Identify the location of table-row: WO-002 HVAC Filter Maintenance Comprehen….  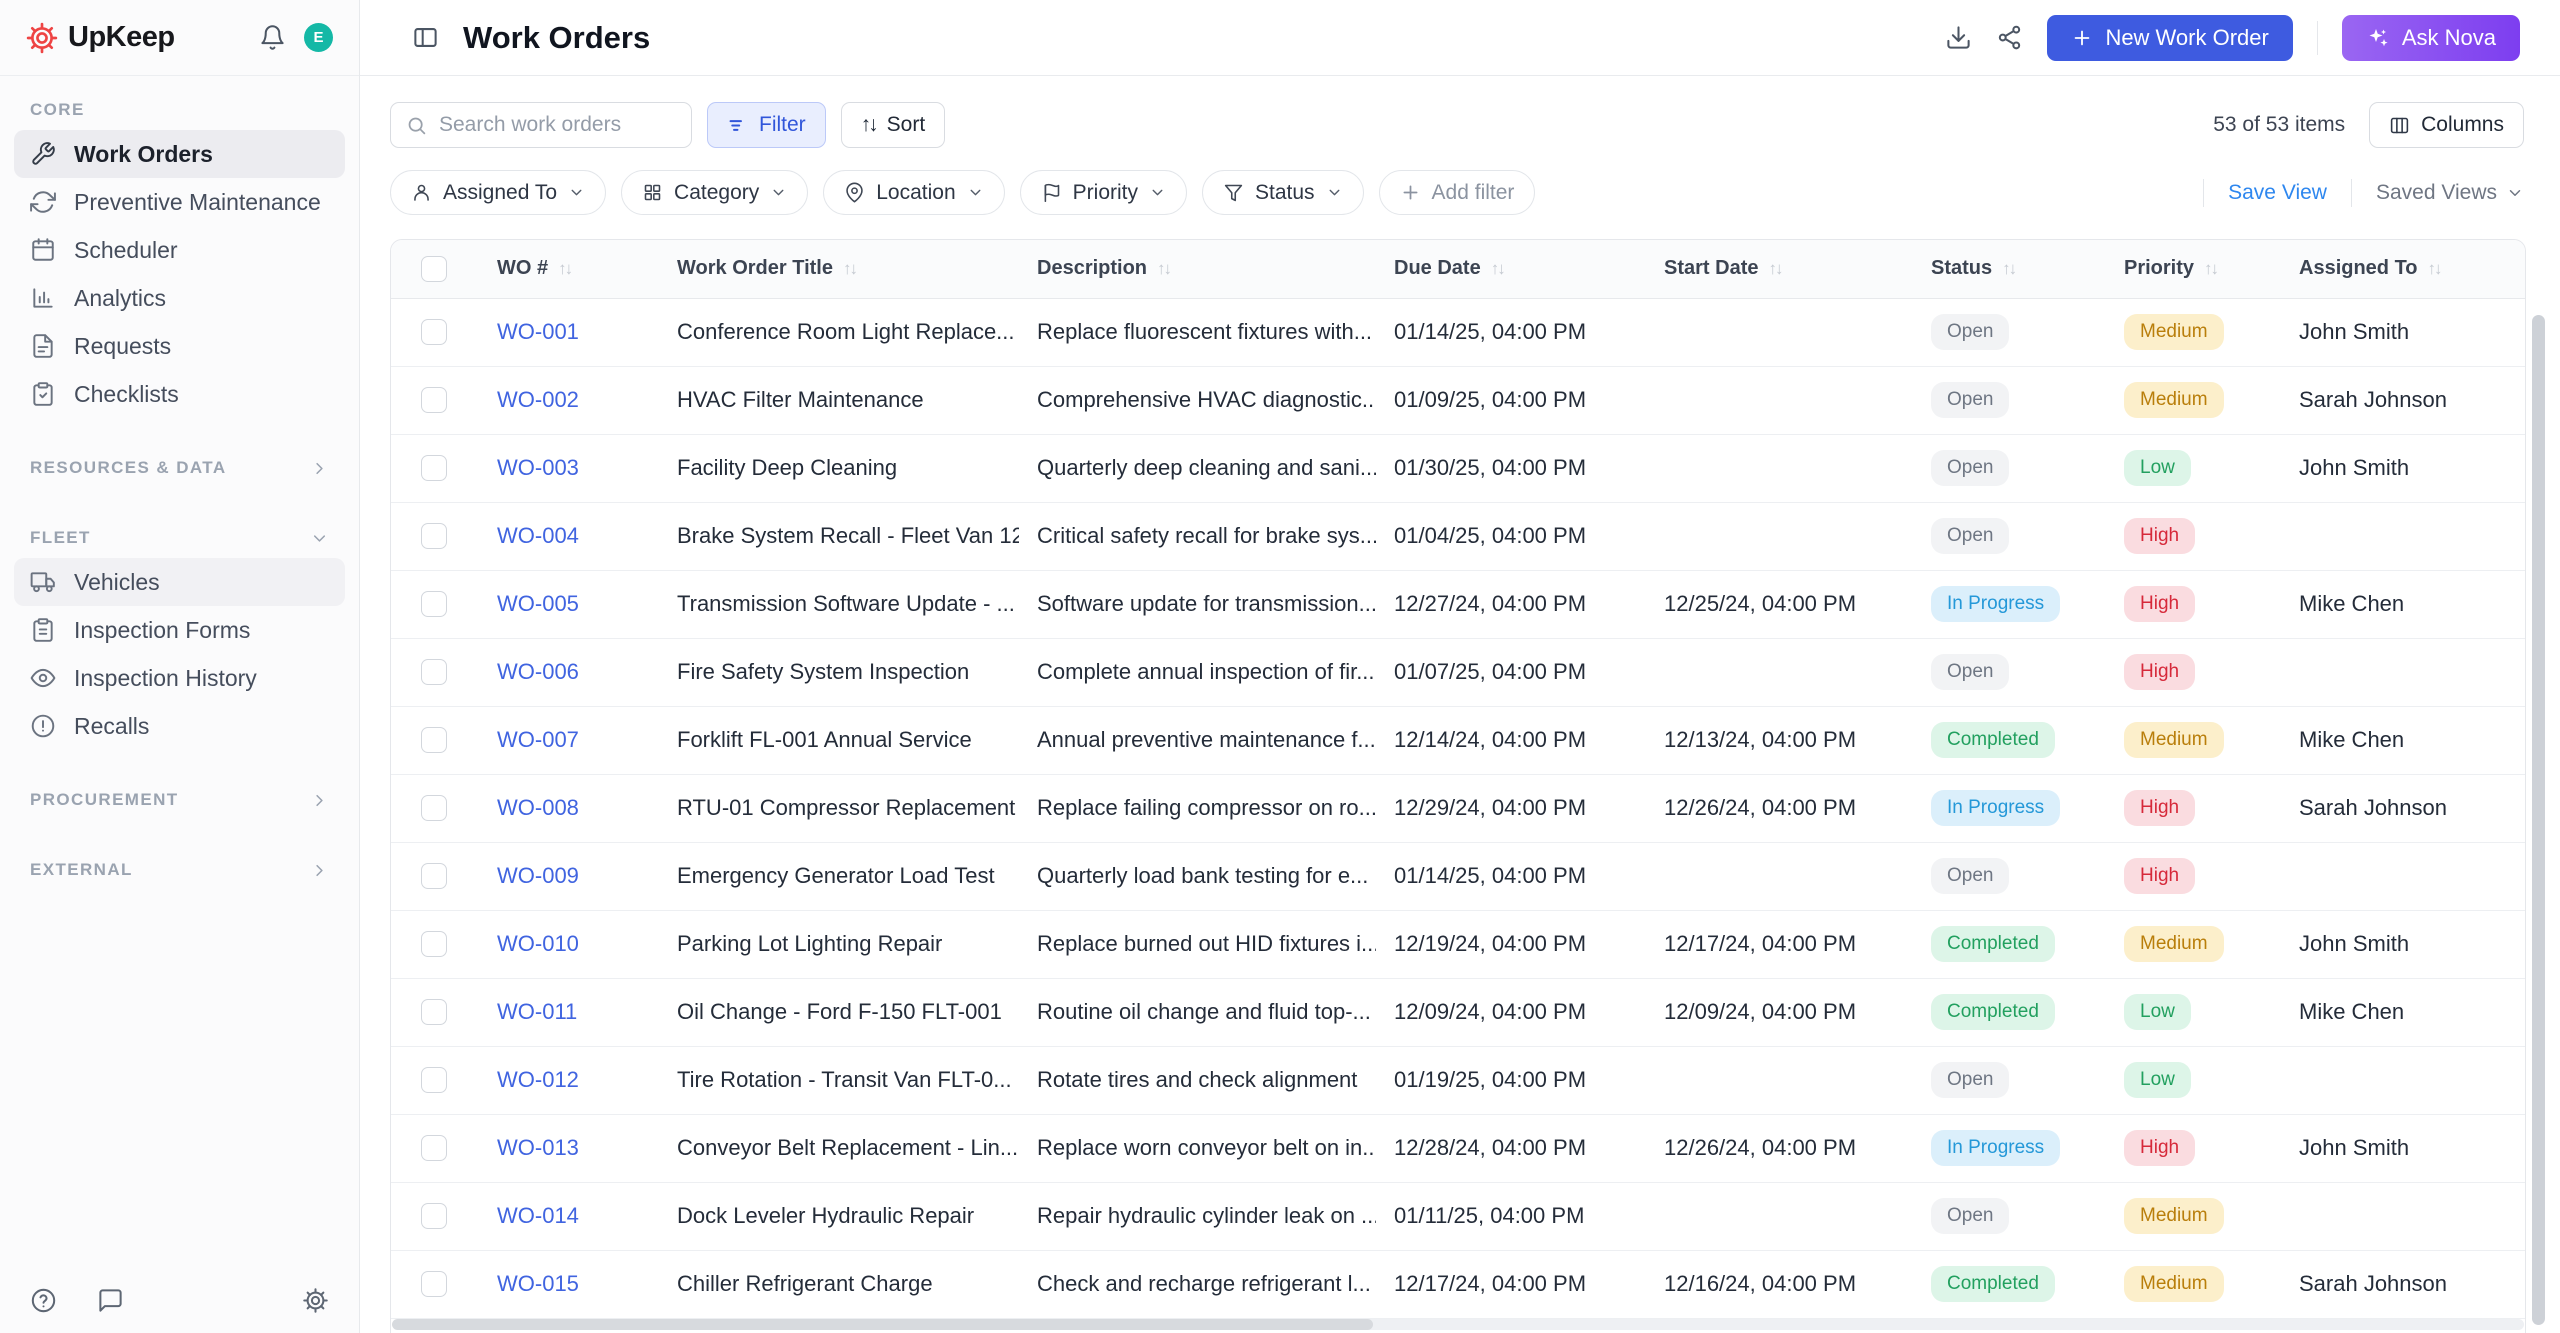
(1458, 400).